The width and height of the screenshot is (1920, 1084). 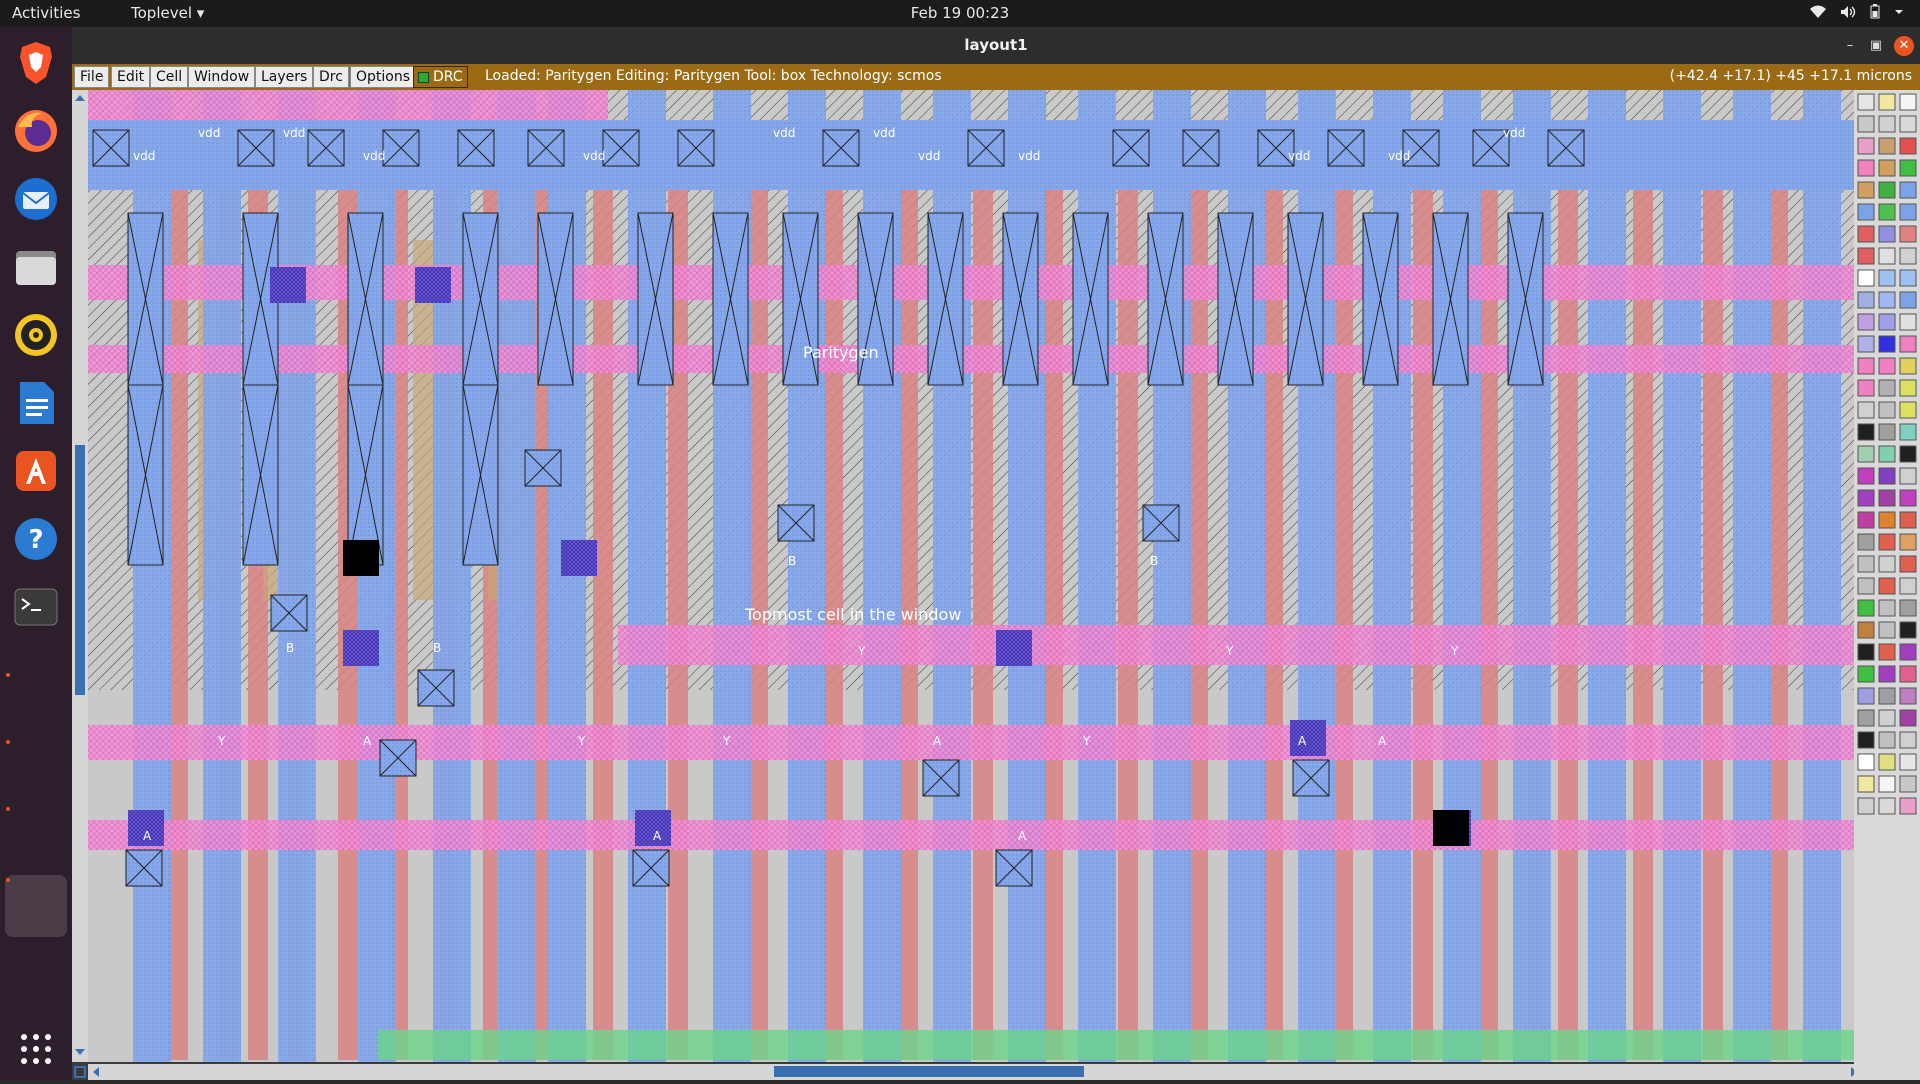 What do you see at coordinates (92, 77) in the screenshot?
I see `menu-file: File` at bounding box center [92, 77].